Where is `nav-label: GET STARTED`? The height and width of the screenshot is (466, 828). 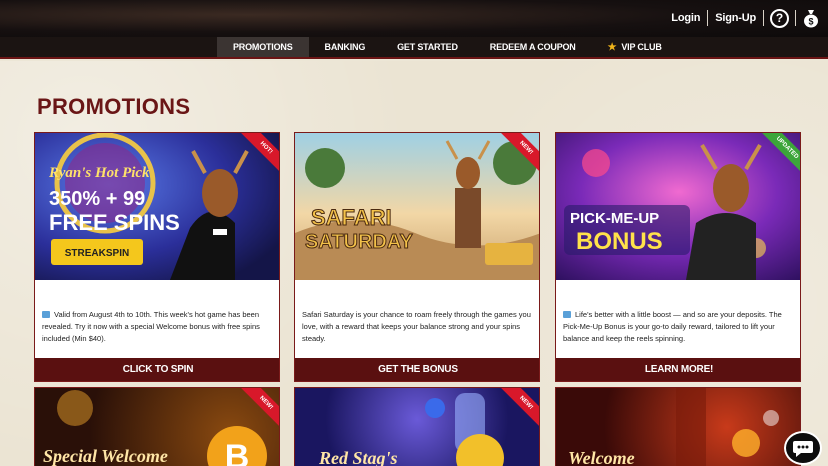
nav-label: GET STARTED is located at coordinates (427, 47).